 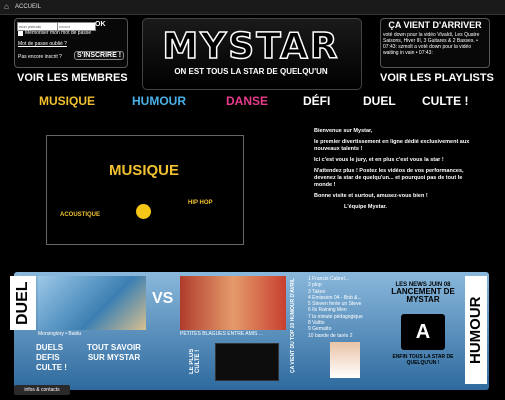 I want to click on top-bar: ⌂ ACCUEIL, so click(x=252, y=7).